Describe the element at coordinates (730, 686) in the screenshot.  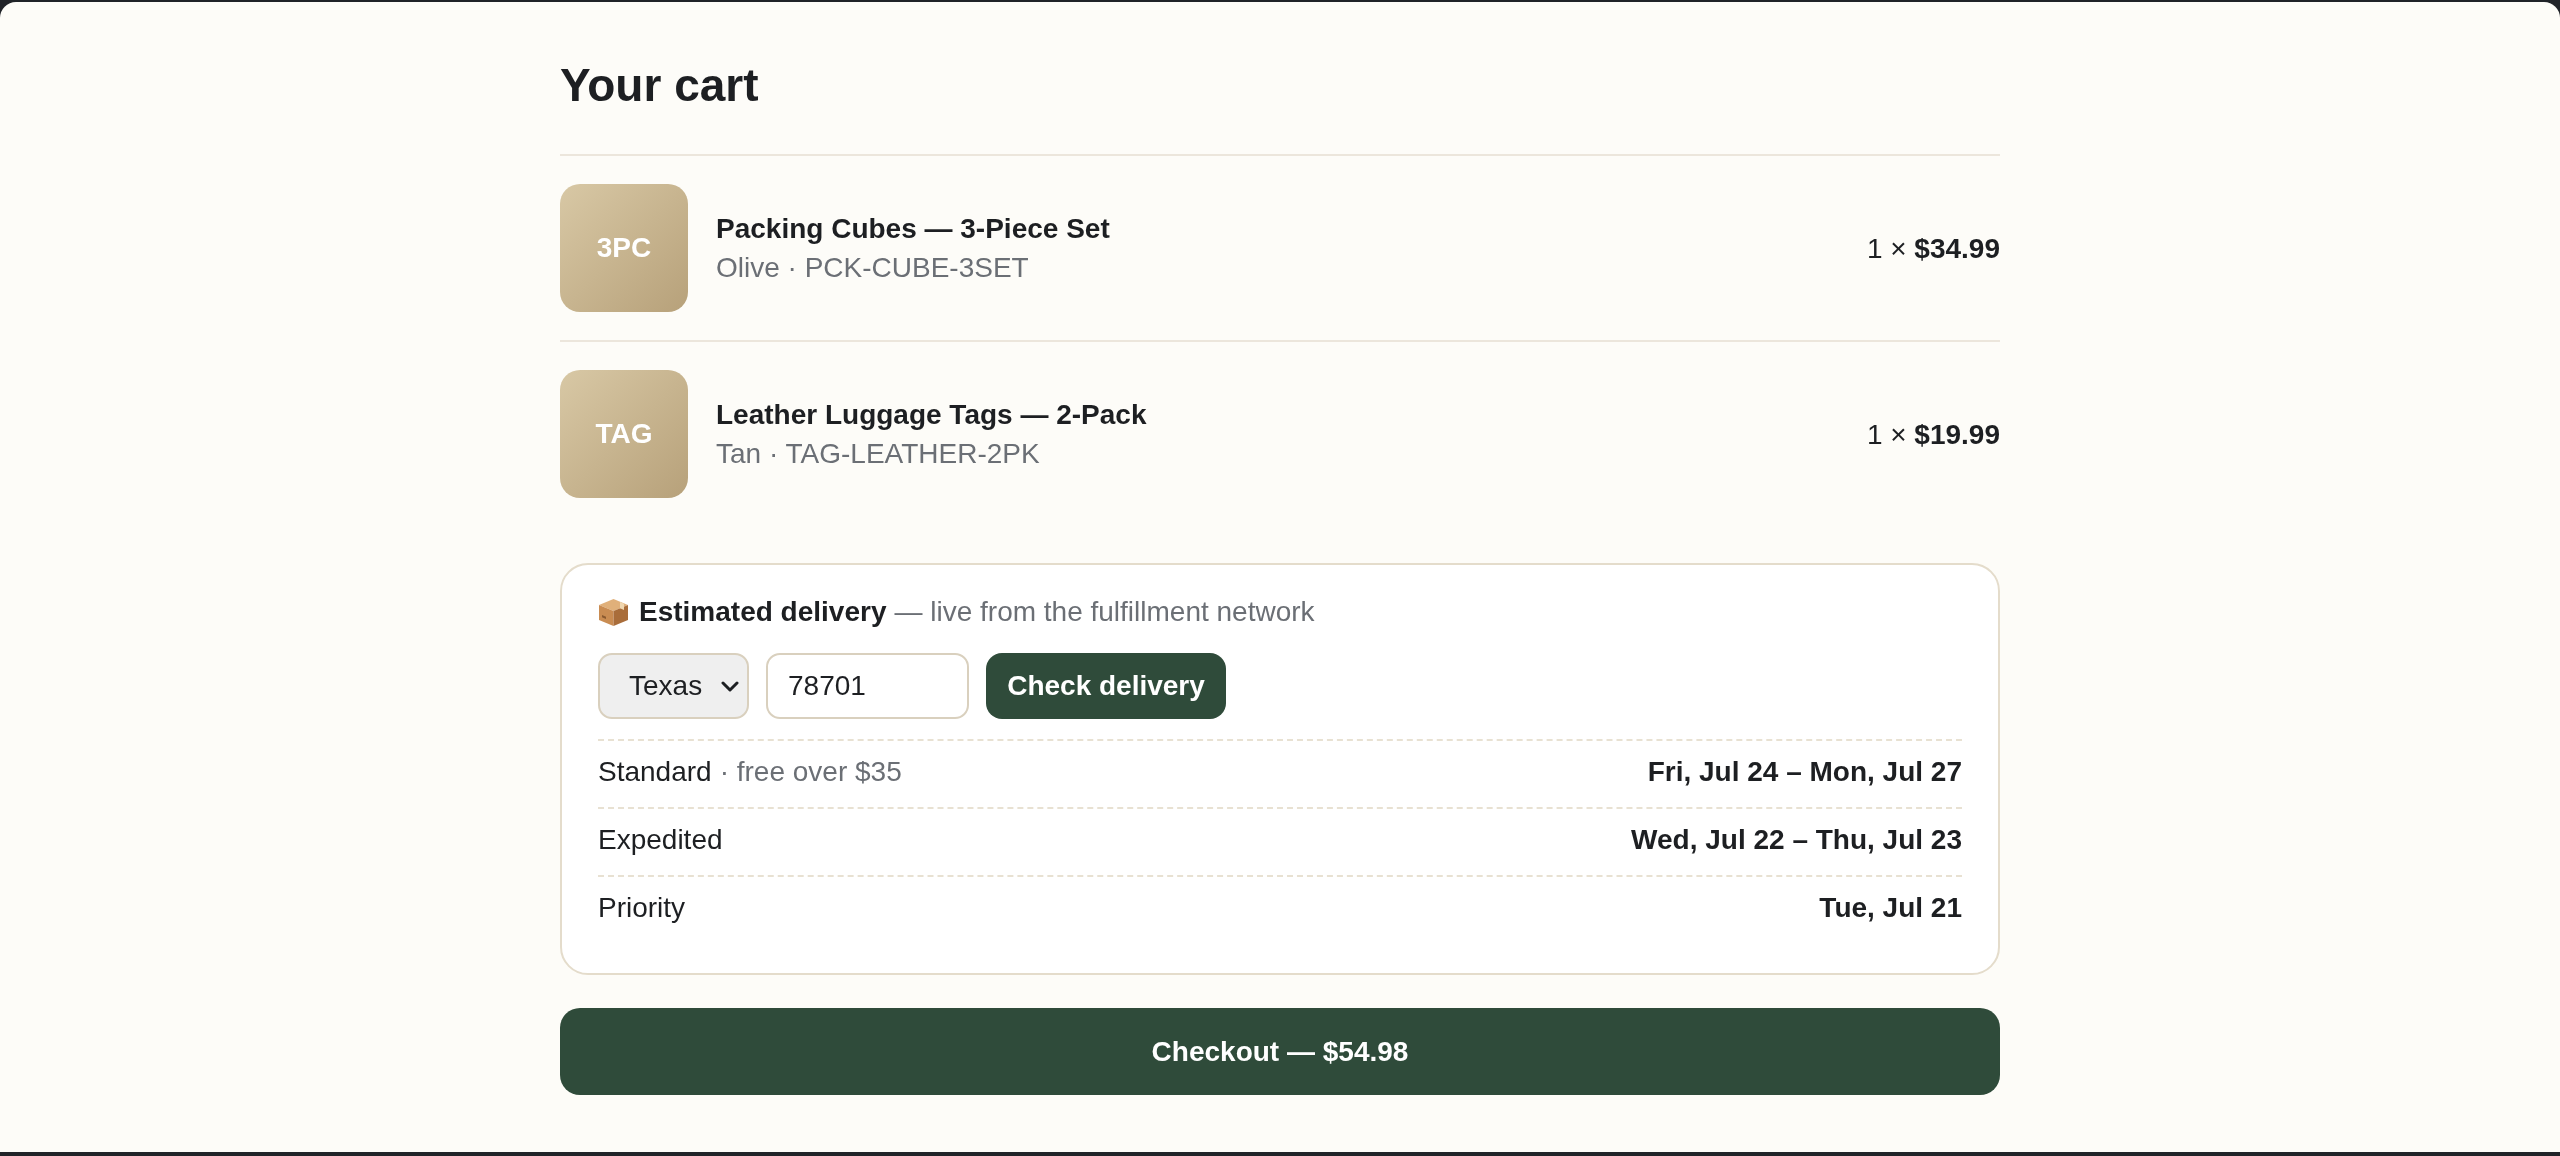
I see `chevron-down-icon` at that location.